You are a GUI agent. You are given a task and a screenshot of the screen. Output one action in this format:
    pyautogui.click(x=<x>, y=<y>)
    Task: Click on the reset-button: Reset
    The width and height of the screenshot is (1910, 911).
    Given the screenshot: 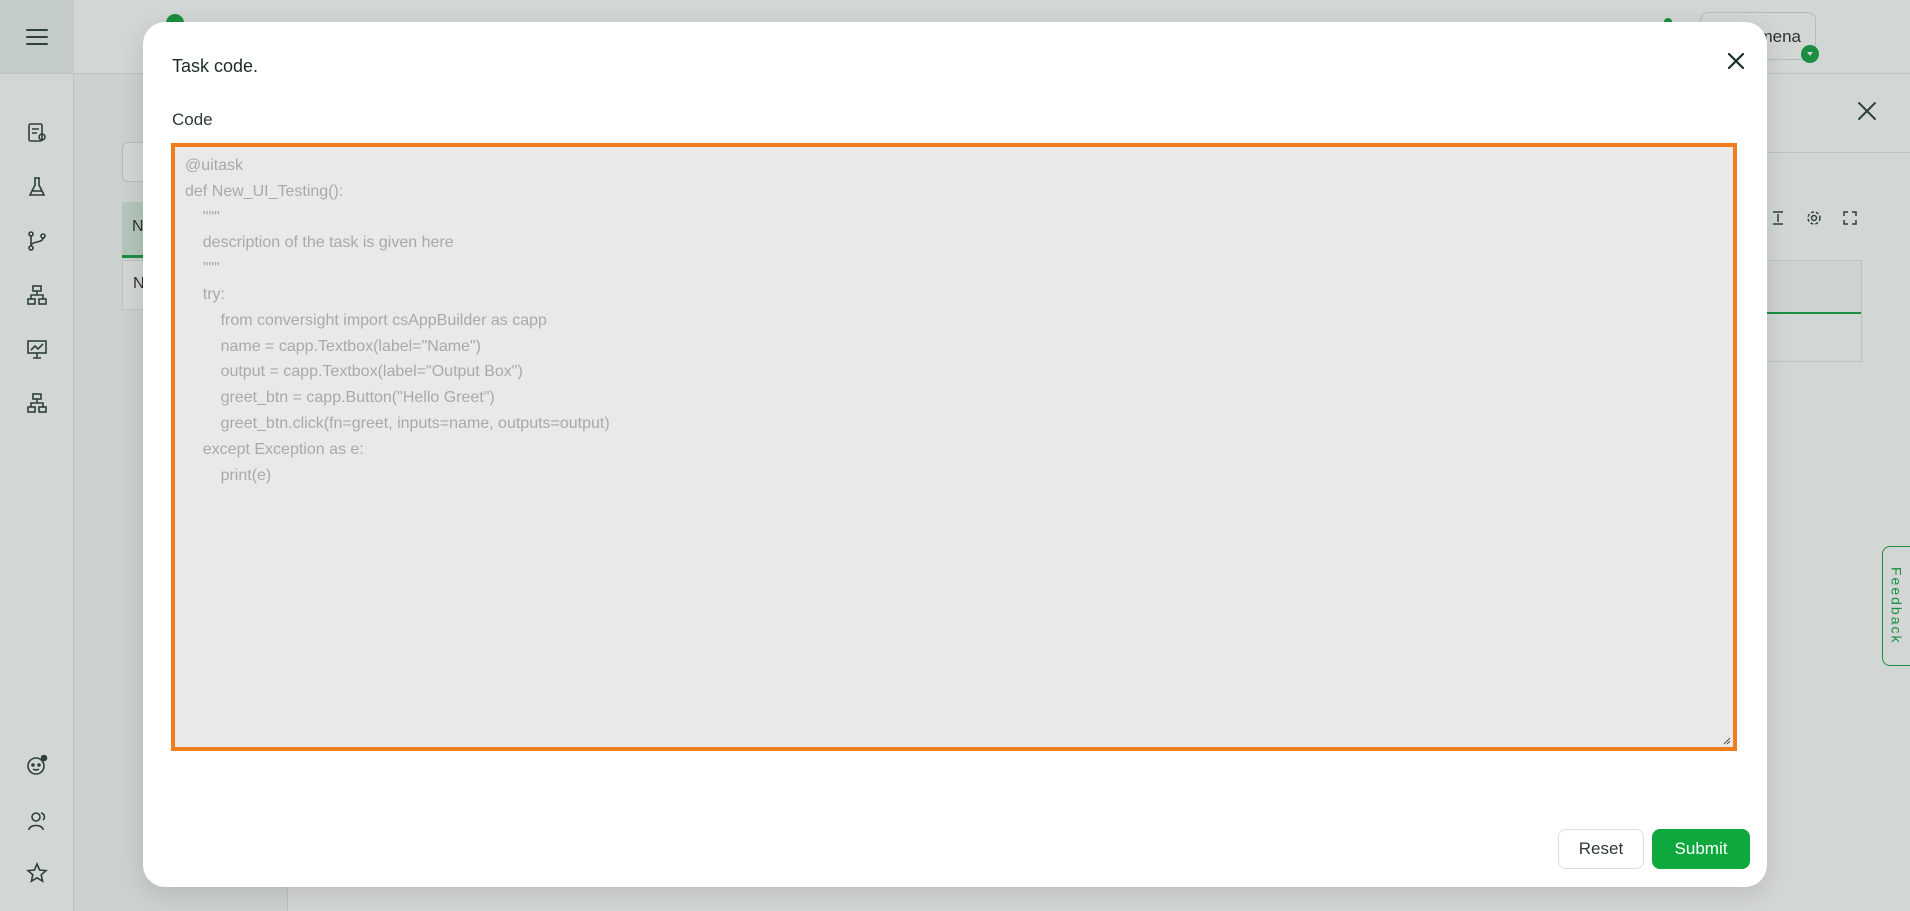 What is the action you would take?
    pyautogui.click(x=1601, y=849)
    